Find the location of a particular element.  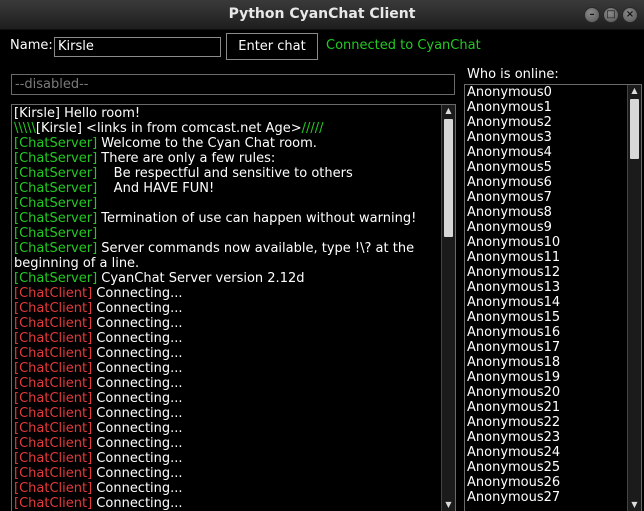

online-user: Anonymous14 is located at coordinates (547, 302).